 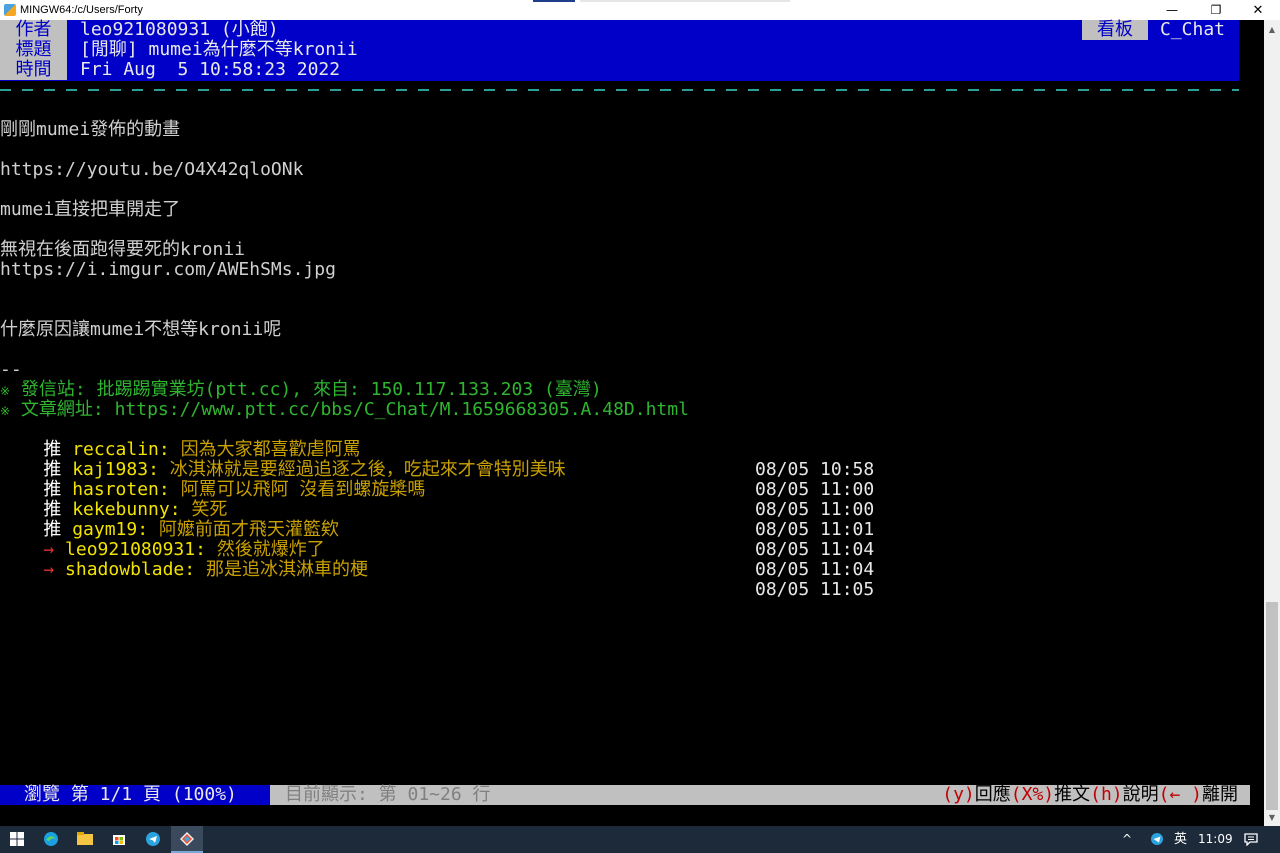 I want to click on body-link: https://youtu.be/O4X42qloONk, so click(x=151, y=170).